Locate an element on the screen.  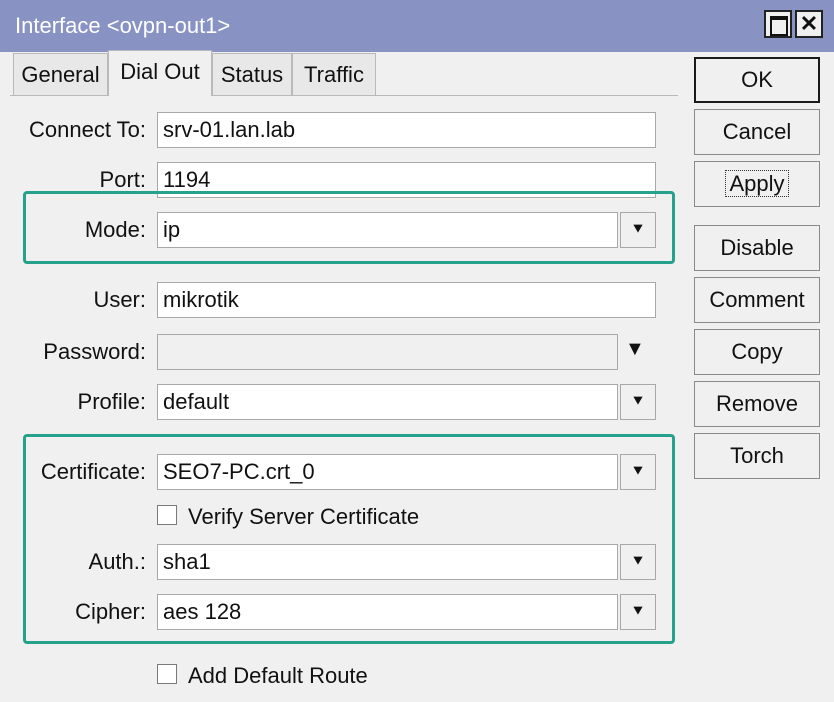
auth-select: sha1 is located at coordinates (387, 562).